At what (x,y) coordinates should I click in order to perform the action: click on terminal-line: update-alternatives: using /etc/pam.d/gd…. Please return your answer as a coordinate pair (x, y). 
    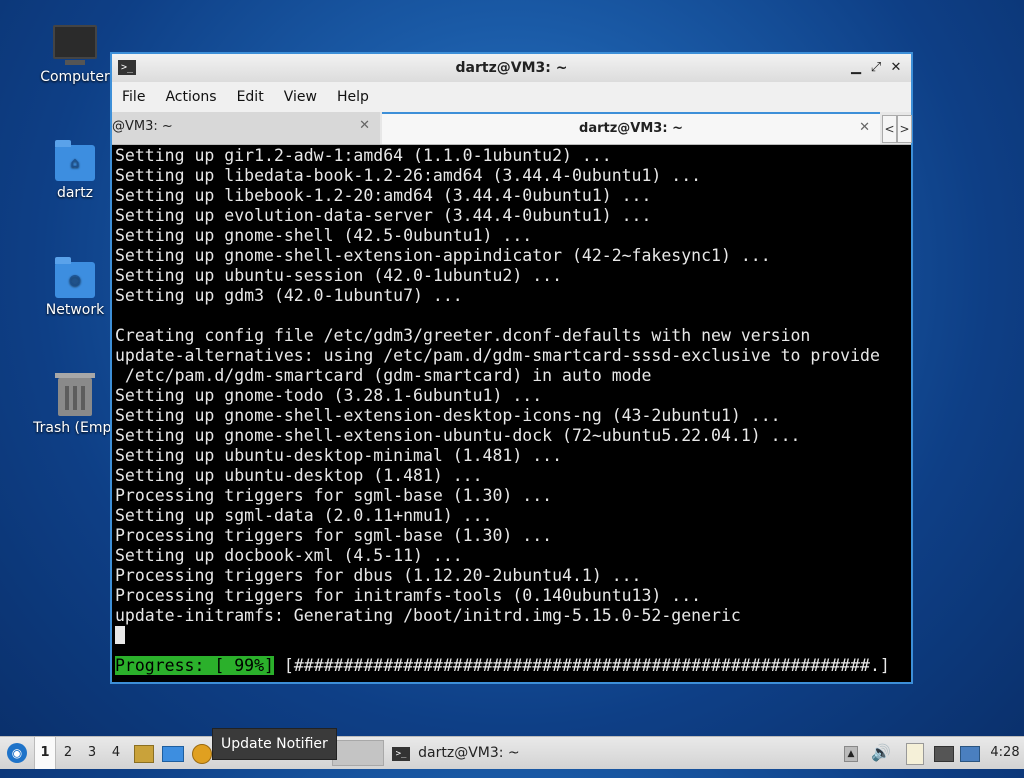
    Looking at the image, I should click on (497, 355).